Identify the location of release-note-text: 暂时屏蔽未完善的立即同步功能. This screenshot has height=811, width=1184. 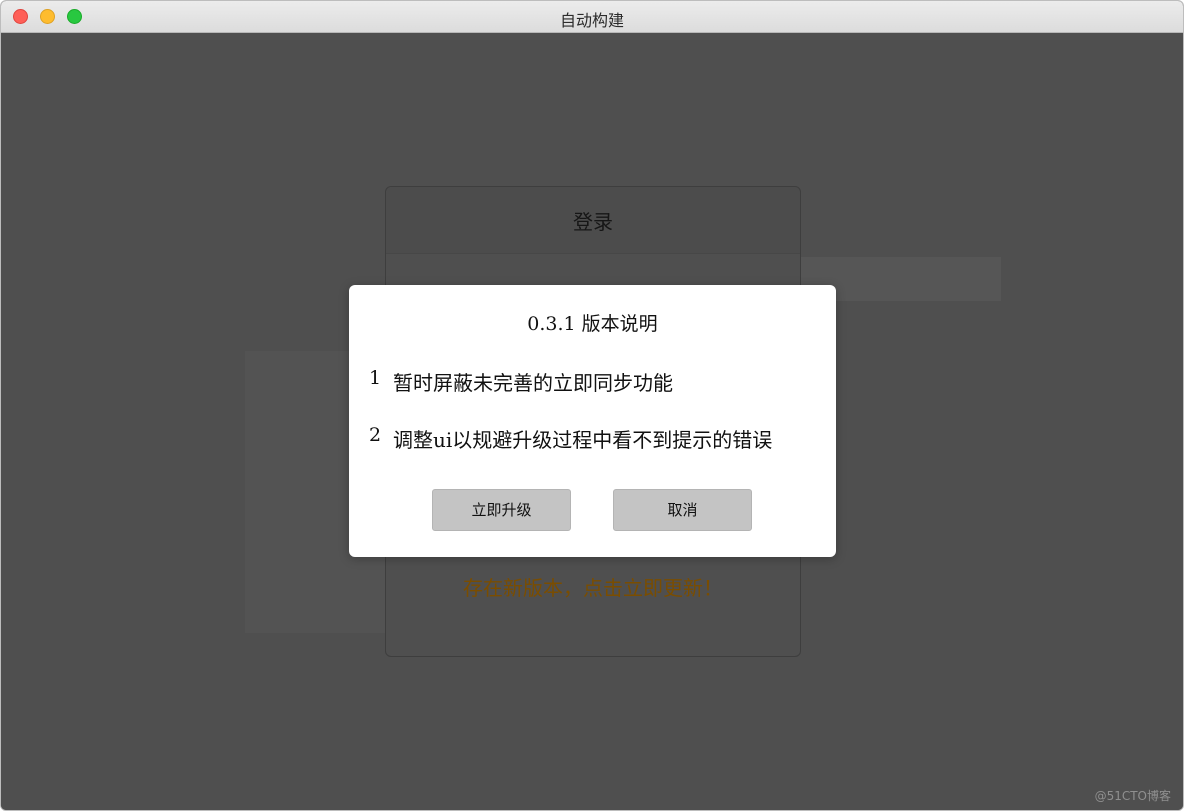
(533, 383).